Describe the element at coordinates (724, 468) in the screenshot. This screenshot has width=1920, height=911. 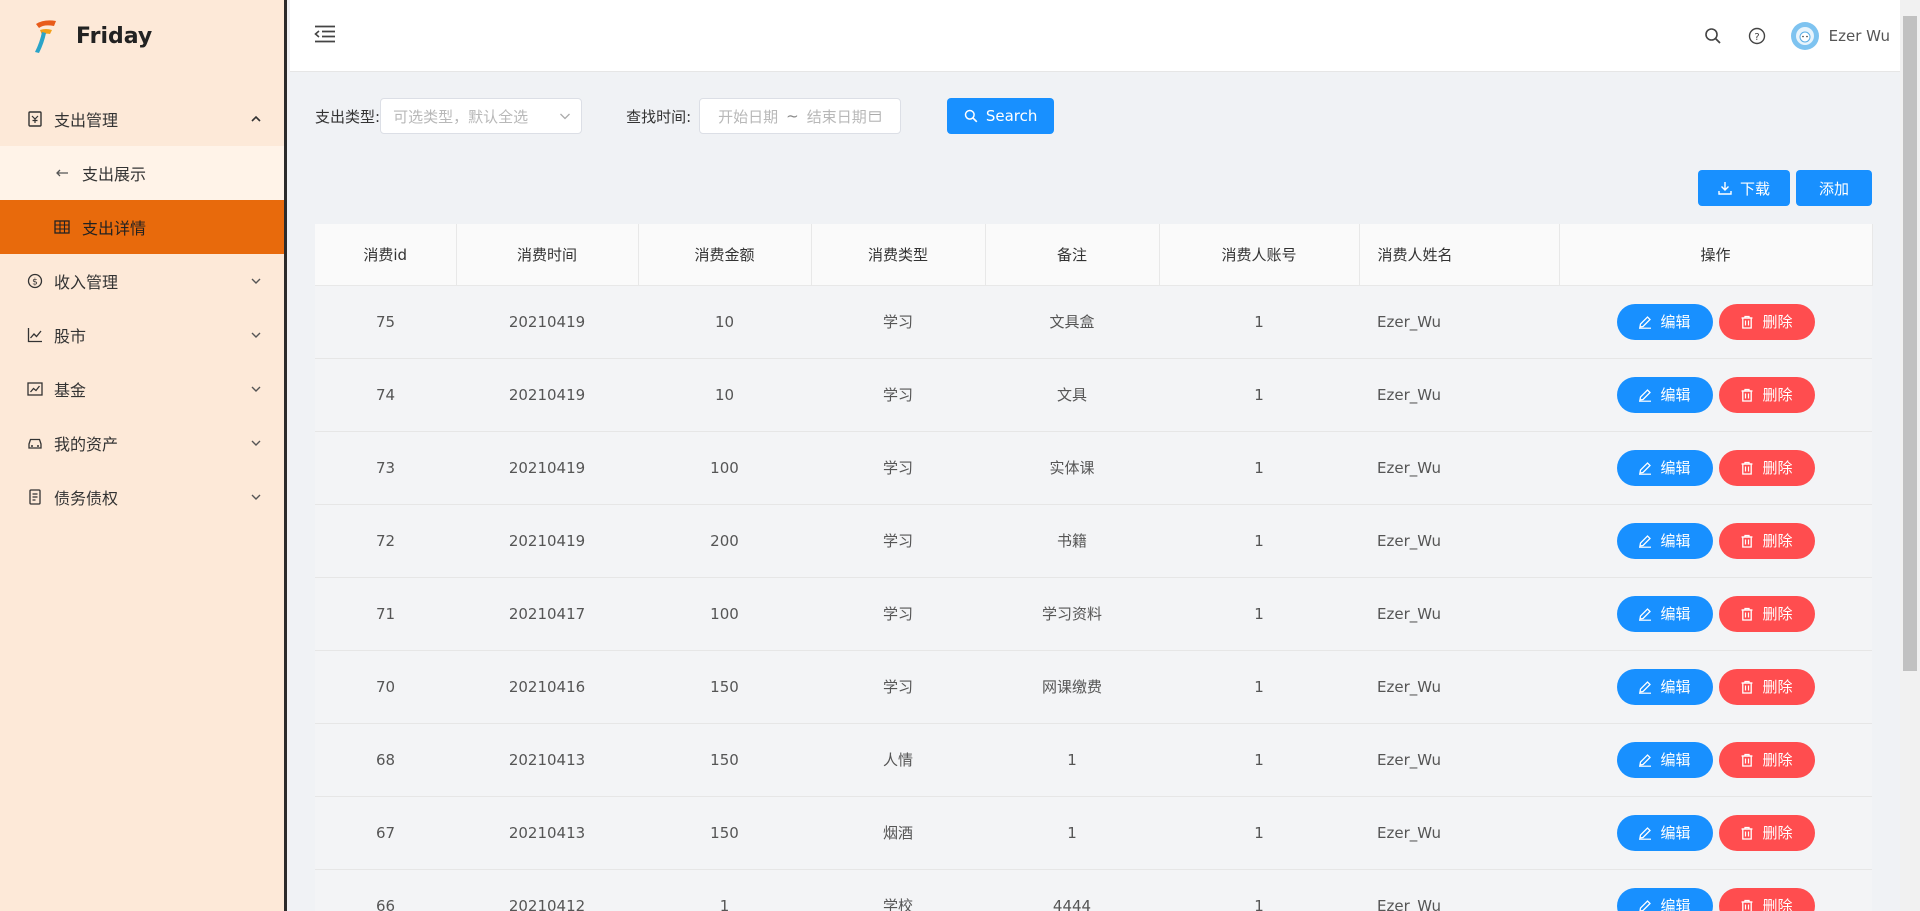
I see `table-cell: 100` at that location.